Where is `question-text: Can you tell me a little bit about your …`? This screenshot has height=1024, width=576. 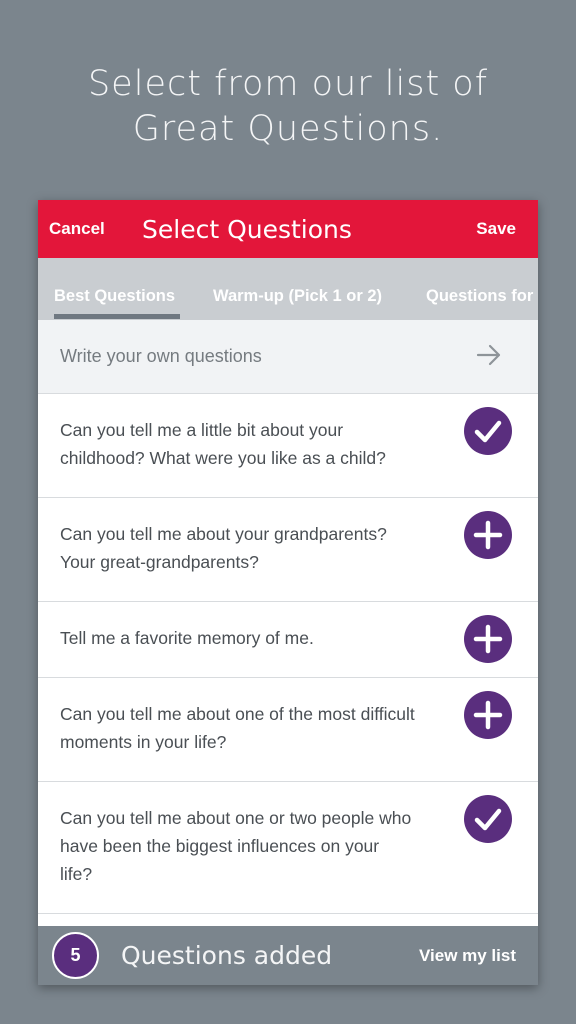 question-text: Can you tell me a little bit about your … is located at coordinates (223, 444).